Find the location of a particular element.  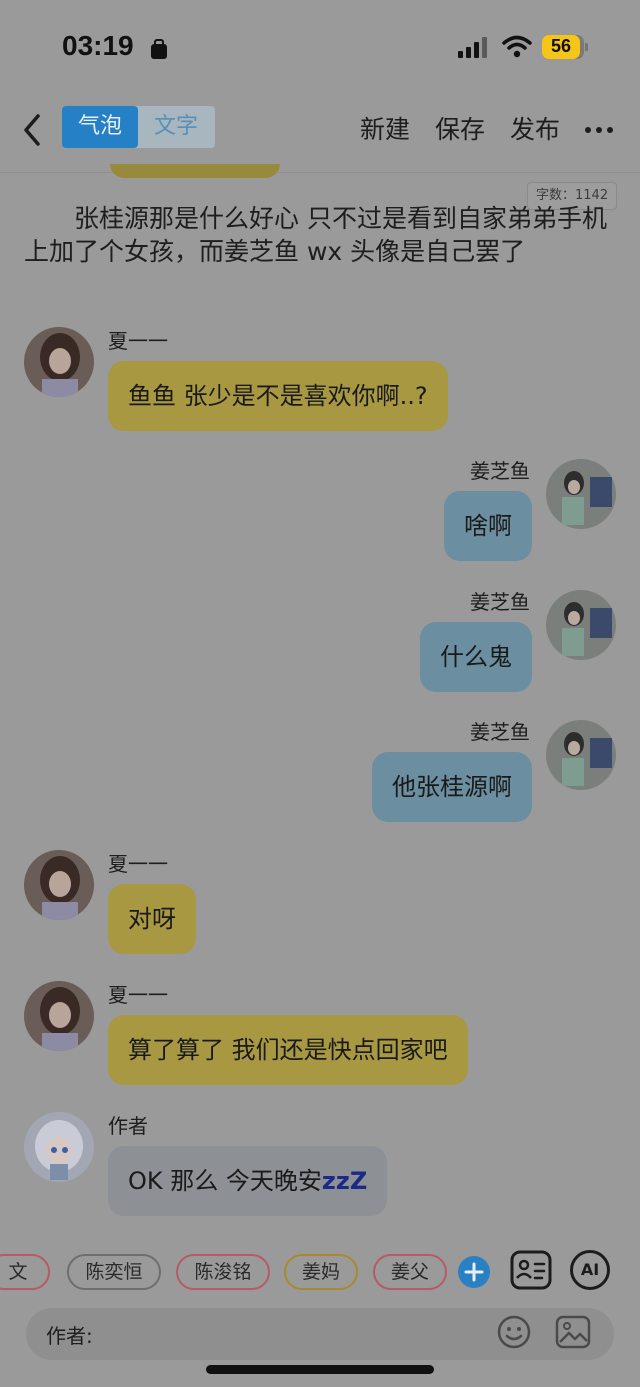

character-chip: 姜父 is located at coordinates (410, 1272).